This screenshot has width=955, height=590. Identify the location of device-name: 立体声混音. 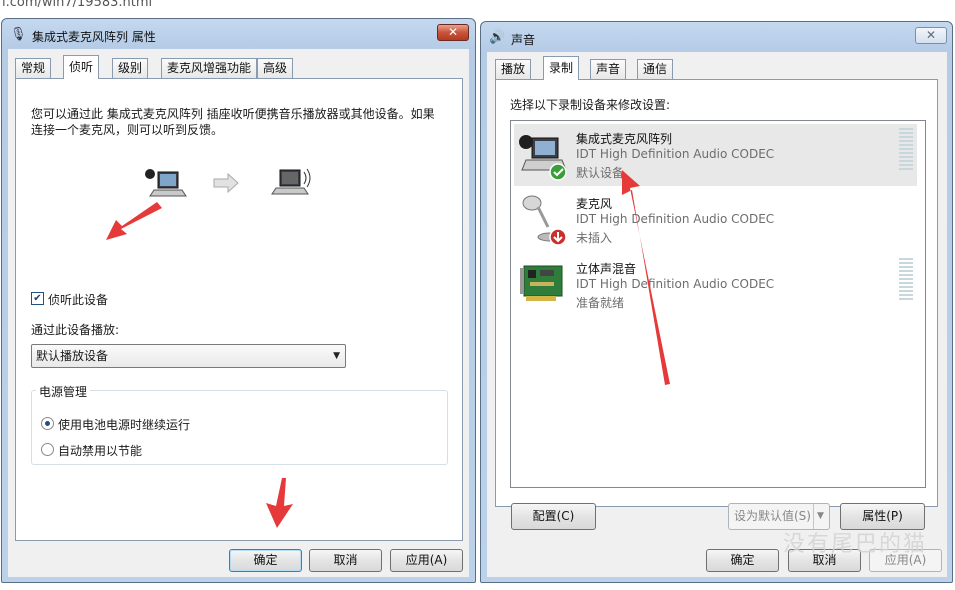
(606, 269).